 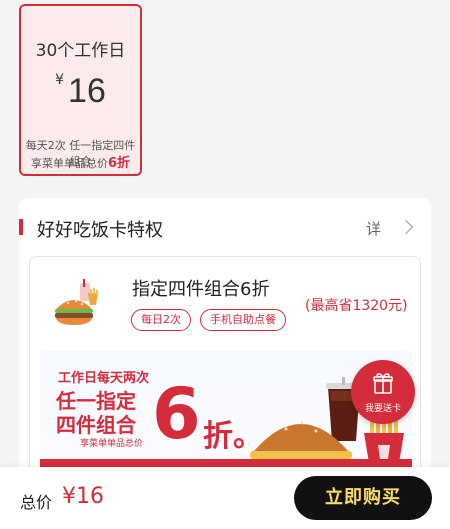 What do you see at coordinates (176, 414) in the screenshot?
I see `banner-big-number: 6` at bounding box center [176, 414].